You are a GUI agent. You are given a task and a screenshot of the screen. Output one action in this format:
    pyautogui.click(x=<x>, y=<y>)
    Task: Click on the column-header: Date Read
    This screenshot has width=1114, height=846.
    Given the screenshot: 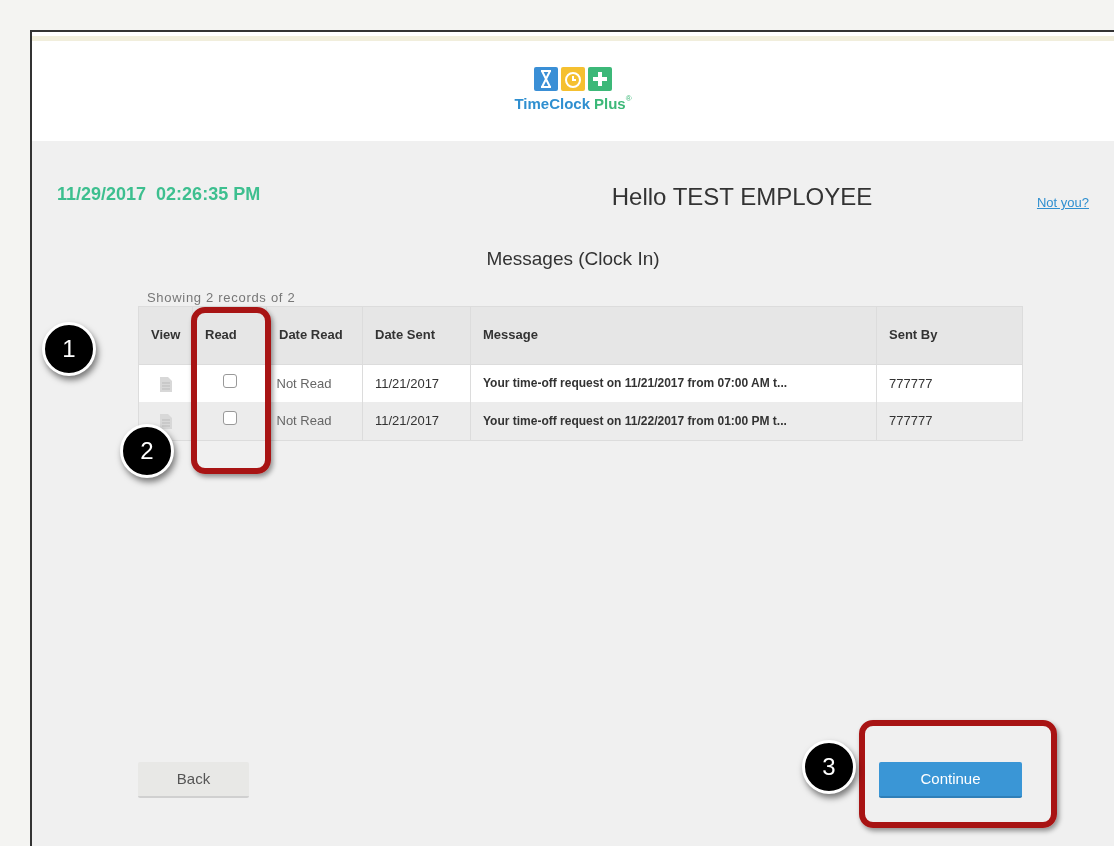 What is the action you would take?
    pyautogui.click(x=314, y=335)
    